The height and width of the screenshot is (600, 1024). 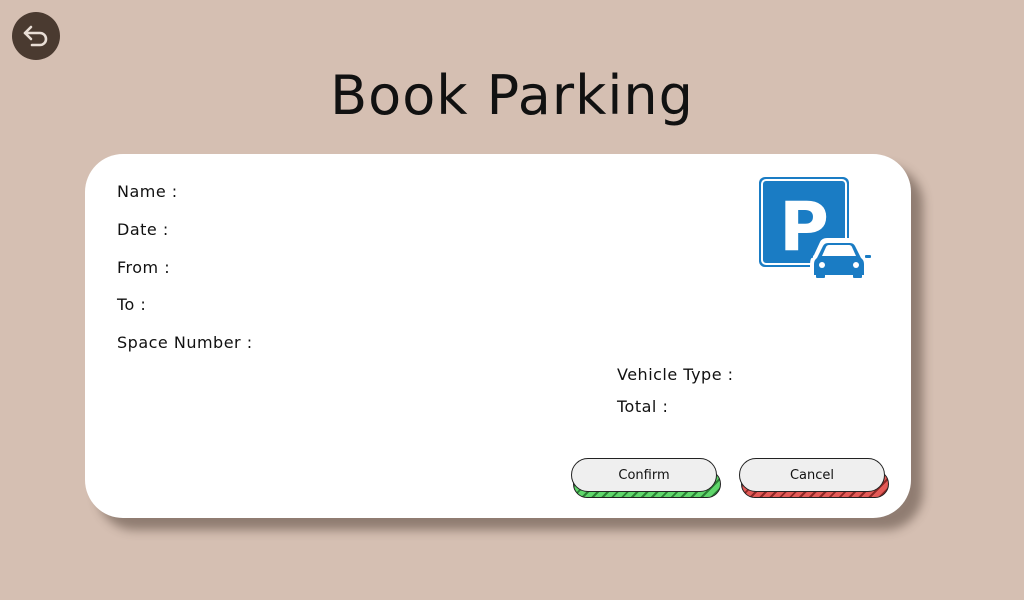 What do you see at coordinates (643, 406) in the screenshot?
I see `total-label: Total :` at bounding box center [643, 406].